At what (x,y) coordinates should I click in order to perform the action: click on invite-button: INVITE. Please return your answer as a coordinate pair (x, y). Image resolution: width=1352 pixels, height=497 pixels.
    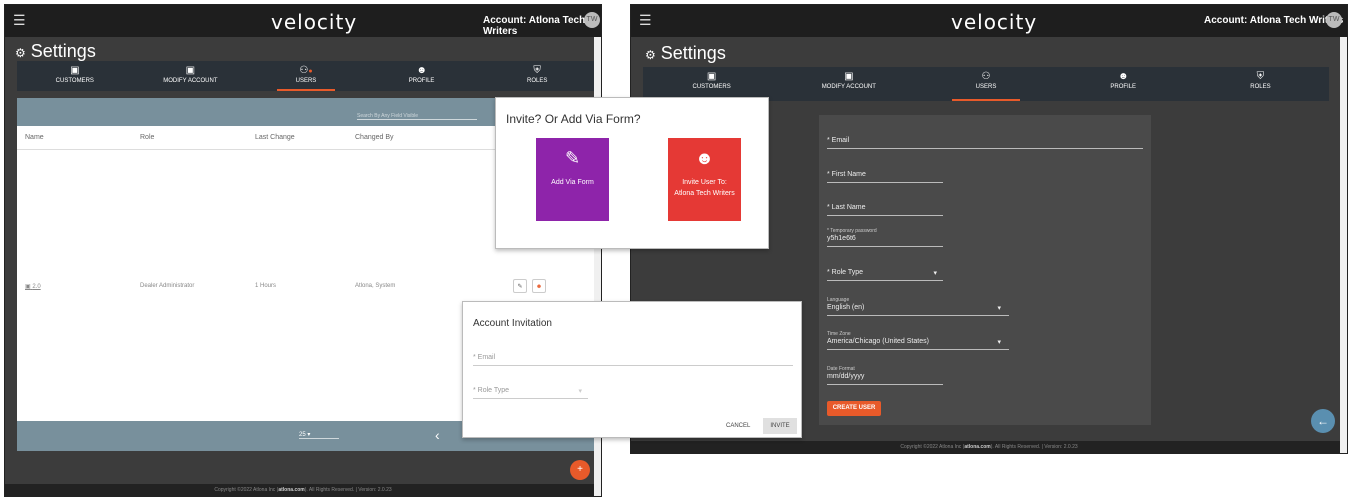
    Looking at the image, I should click on (780, 426).